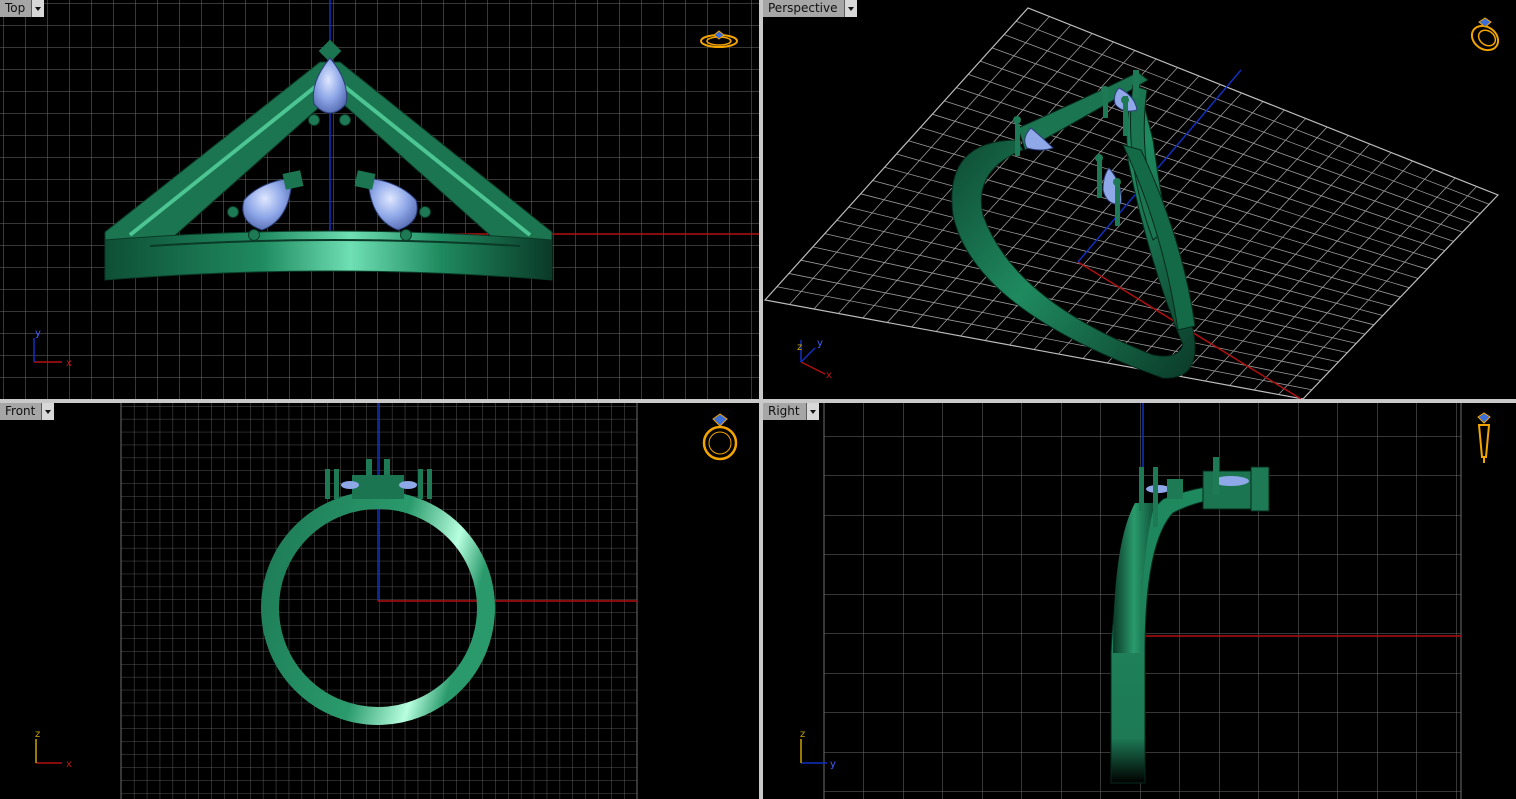 The width and height of the screenshot is (1516, 799). What do you see at coordinates (21, 411) in the screenshot?
I see `viewport-label: Front` at bounding box center [21, 411].